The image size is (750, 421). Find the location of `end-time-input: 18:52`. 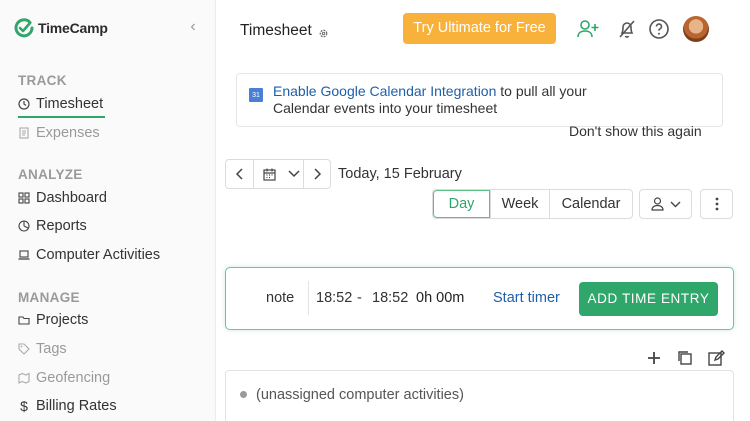

end-time-input: 18:52 is located at coordinates (390, 298).